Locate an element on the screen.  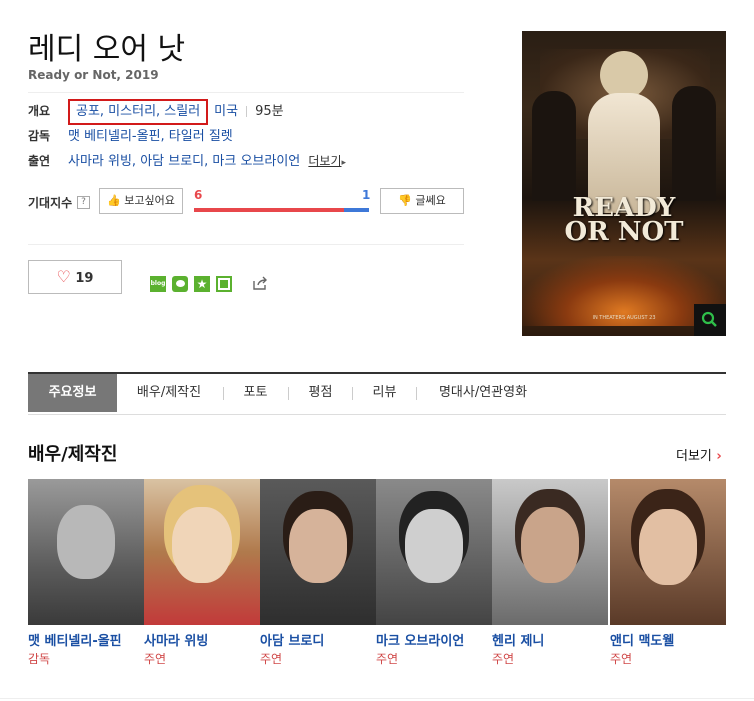
want-bar-fill is located at coordinates (269, 210).